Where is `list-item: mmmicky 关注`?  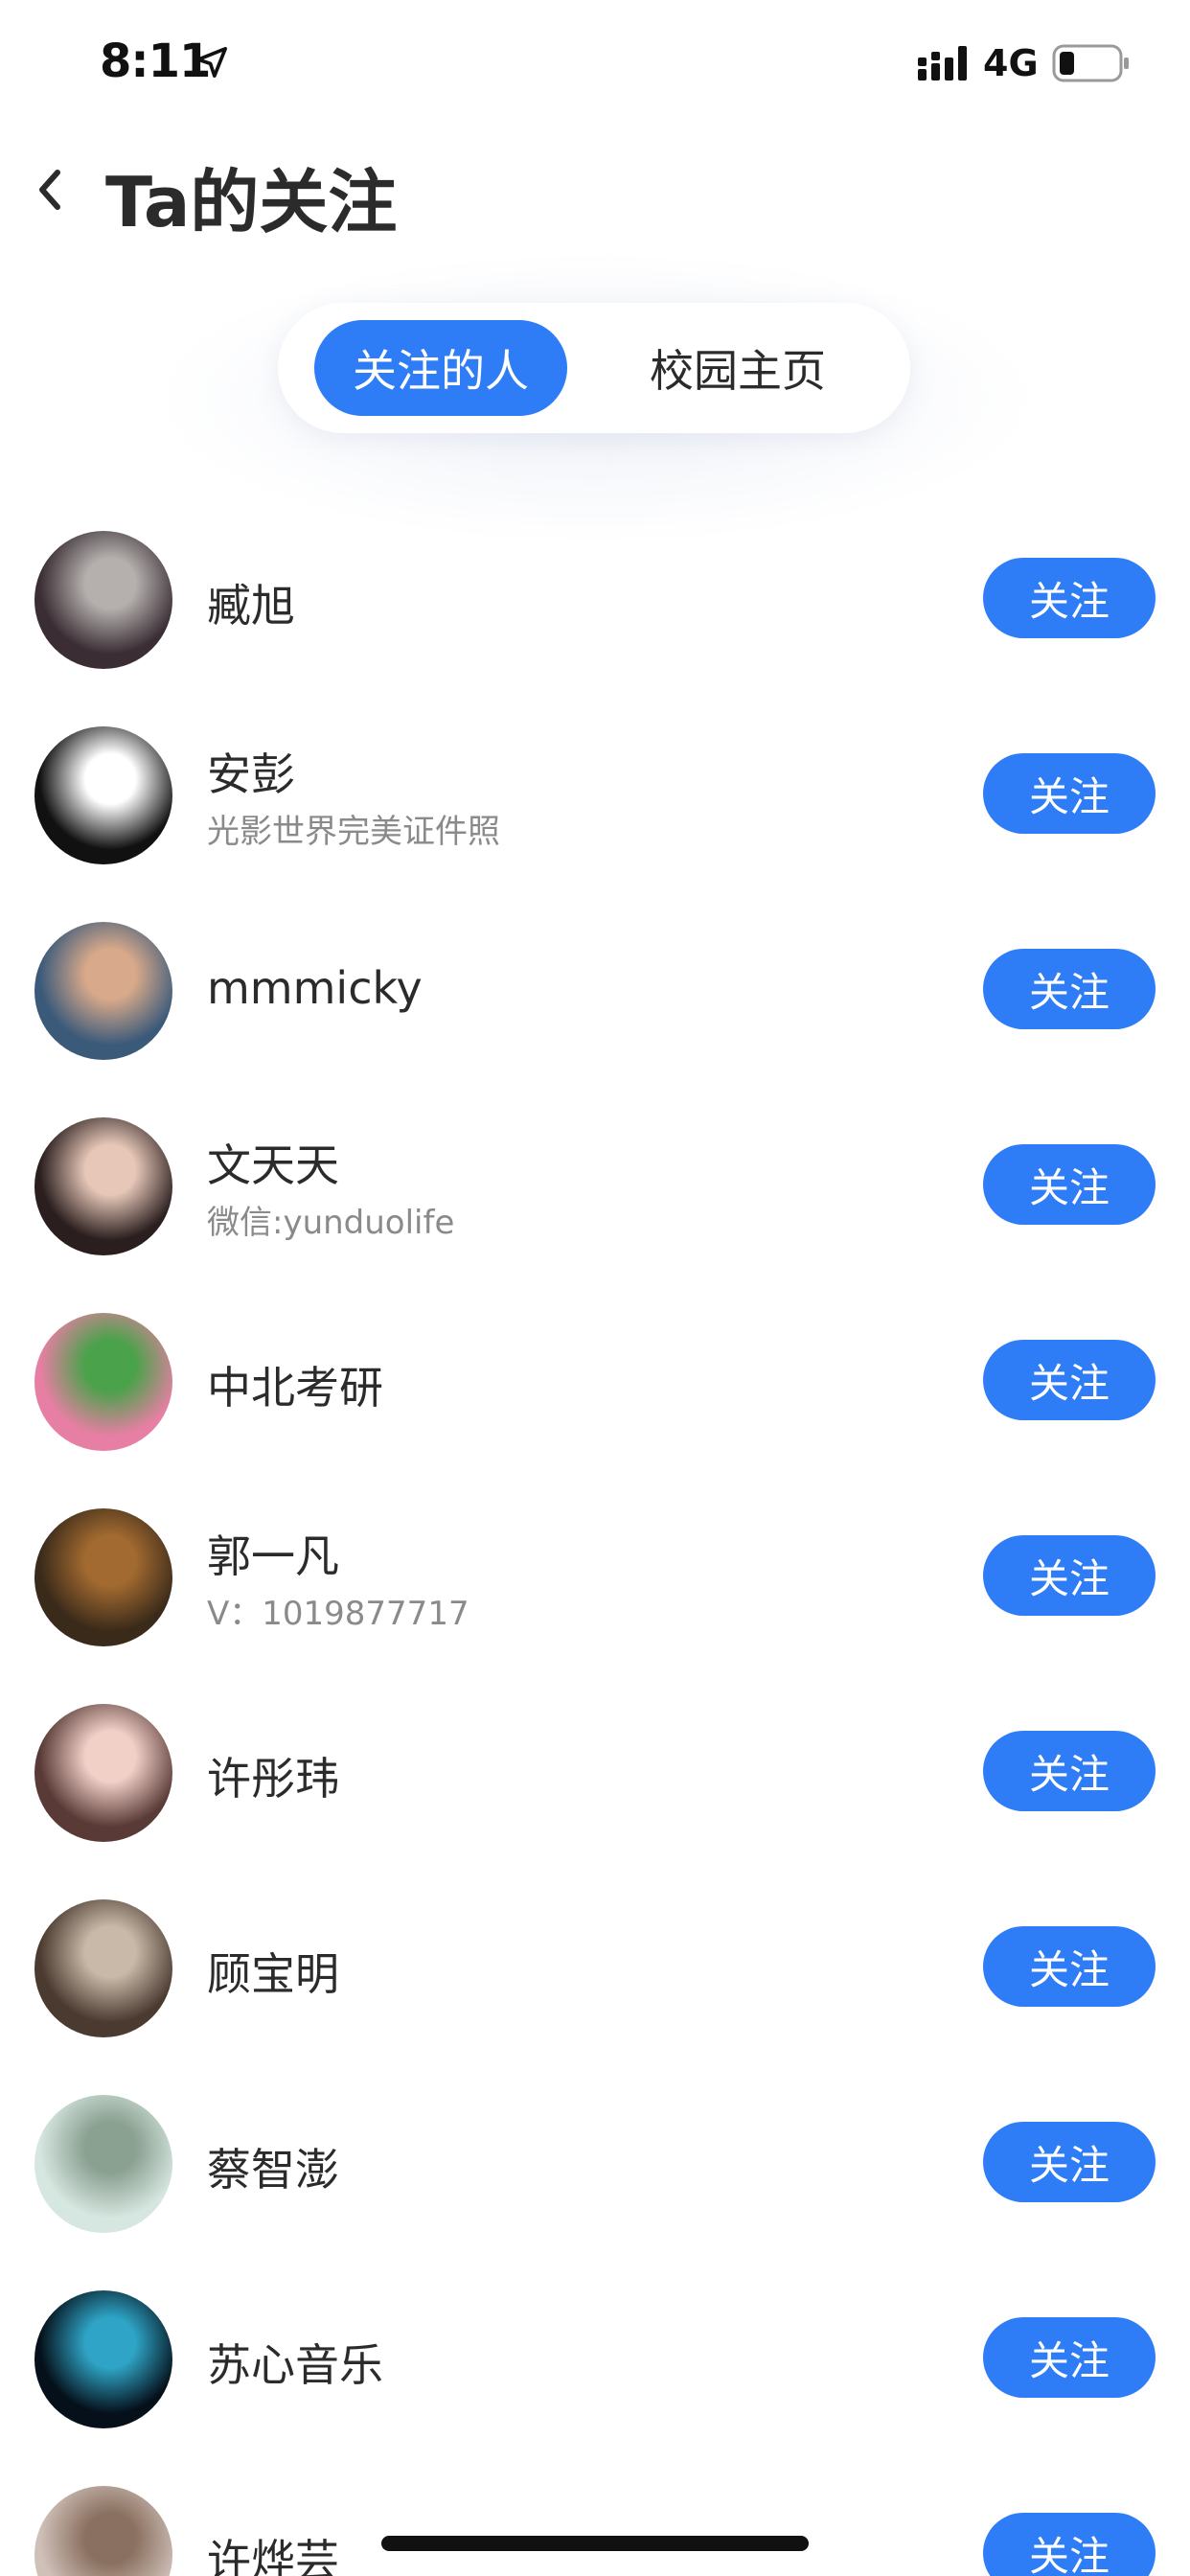
list-item: mmmicky 关注 is located at coordinates (595, 987).